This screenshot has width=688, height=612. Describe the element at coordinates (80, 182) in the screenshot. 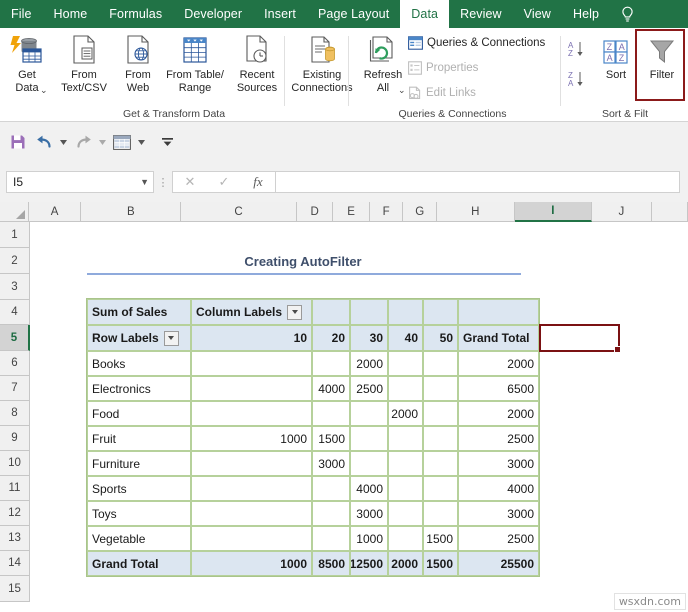

I see `name-box: I5 ▼` at that location.